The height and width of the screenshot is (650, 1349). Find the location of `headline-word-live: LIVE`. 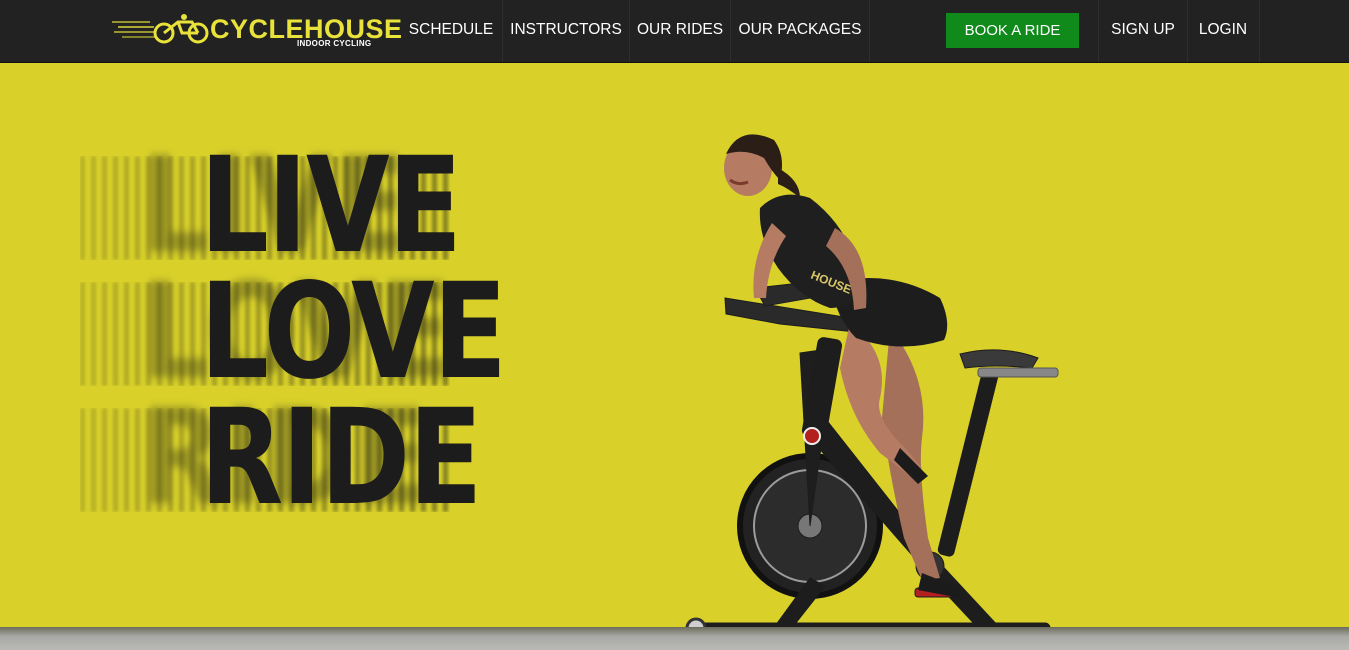

headline-word-live: LIVE is located at coordinates (331, 206).